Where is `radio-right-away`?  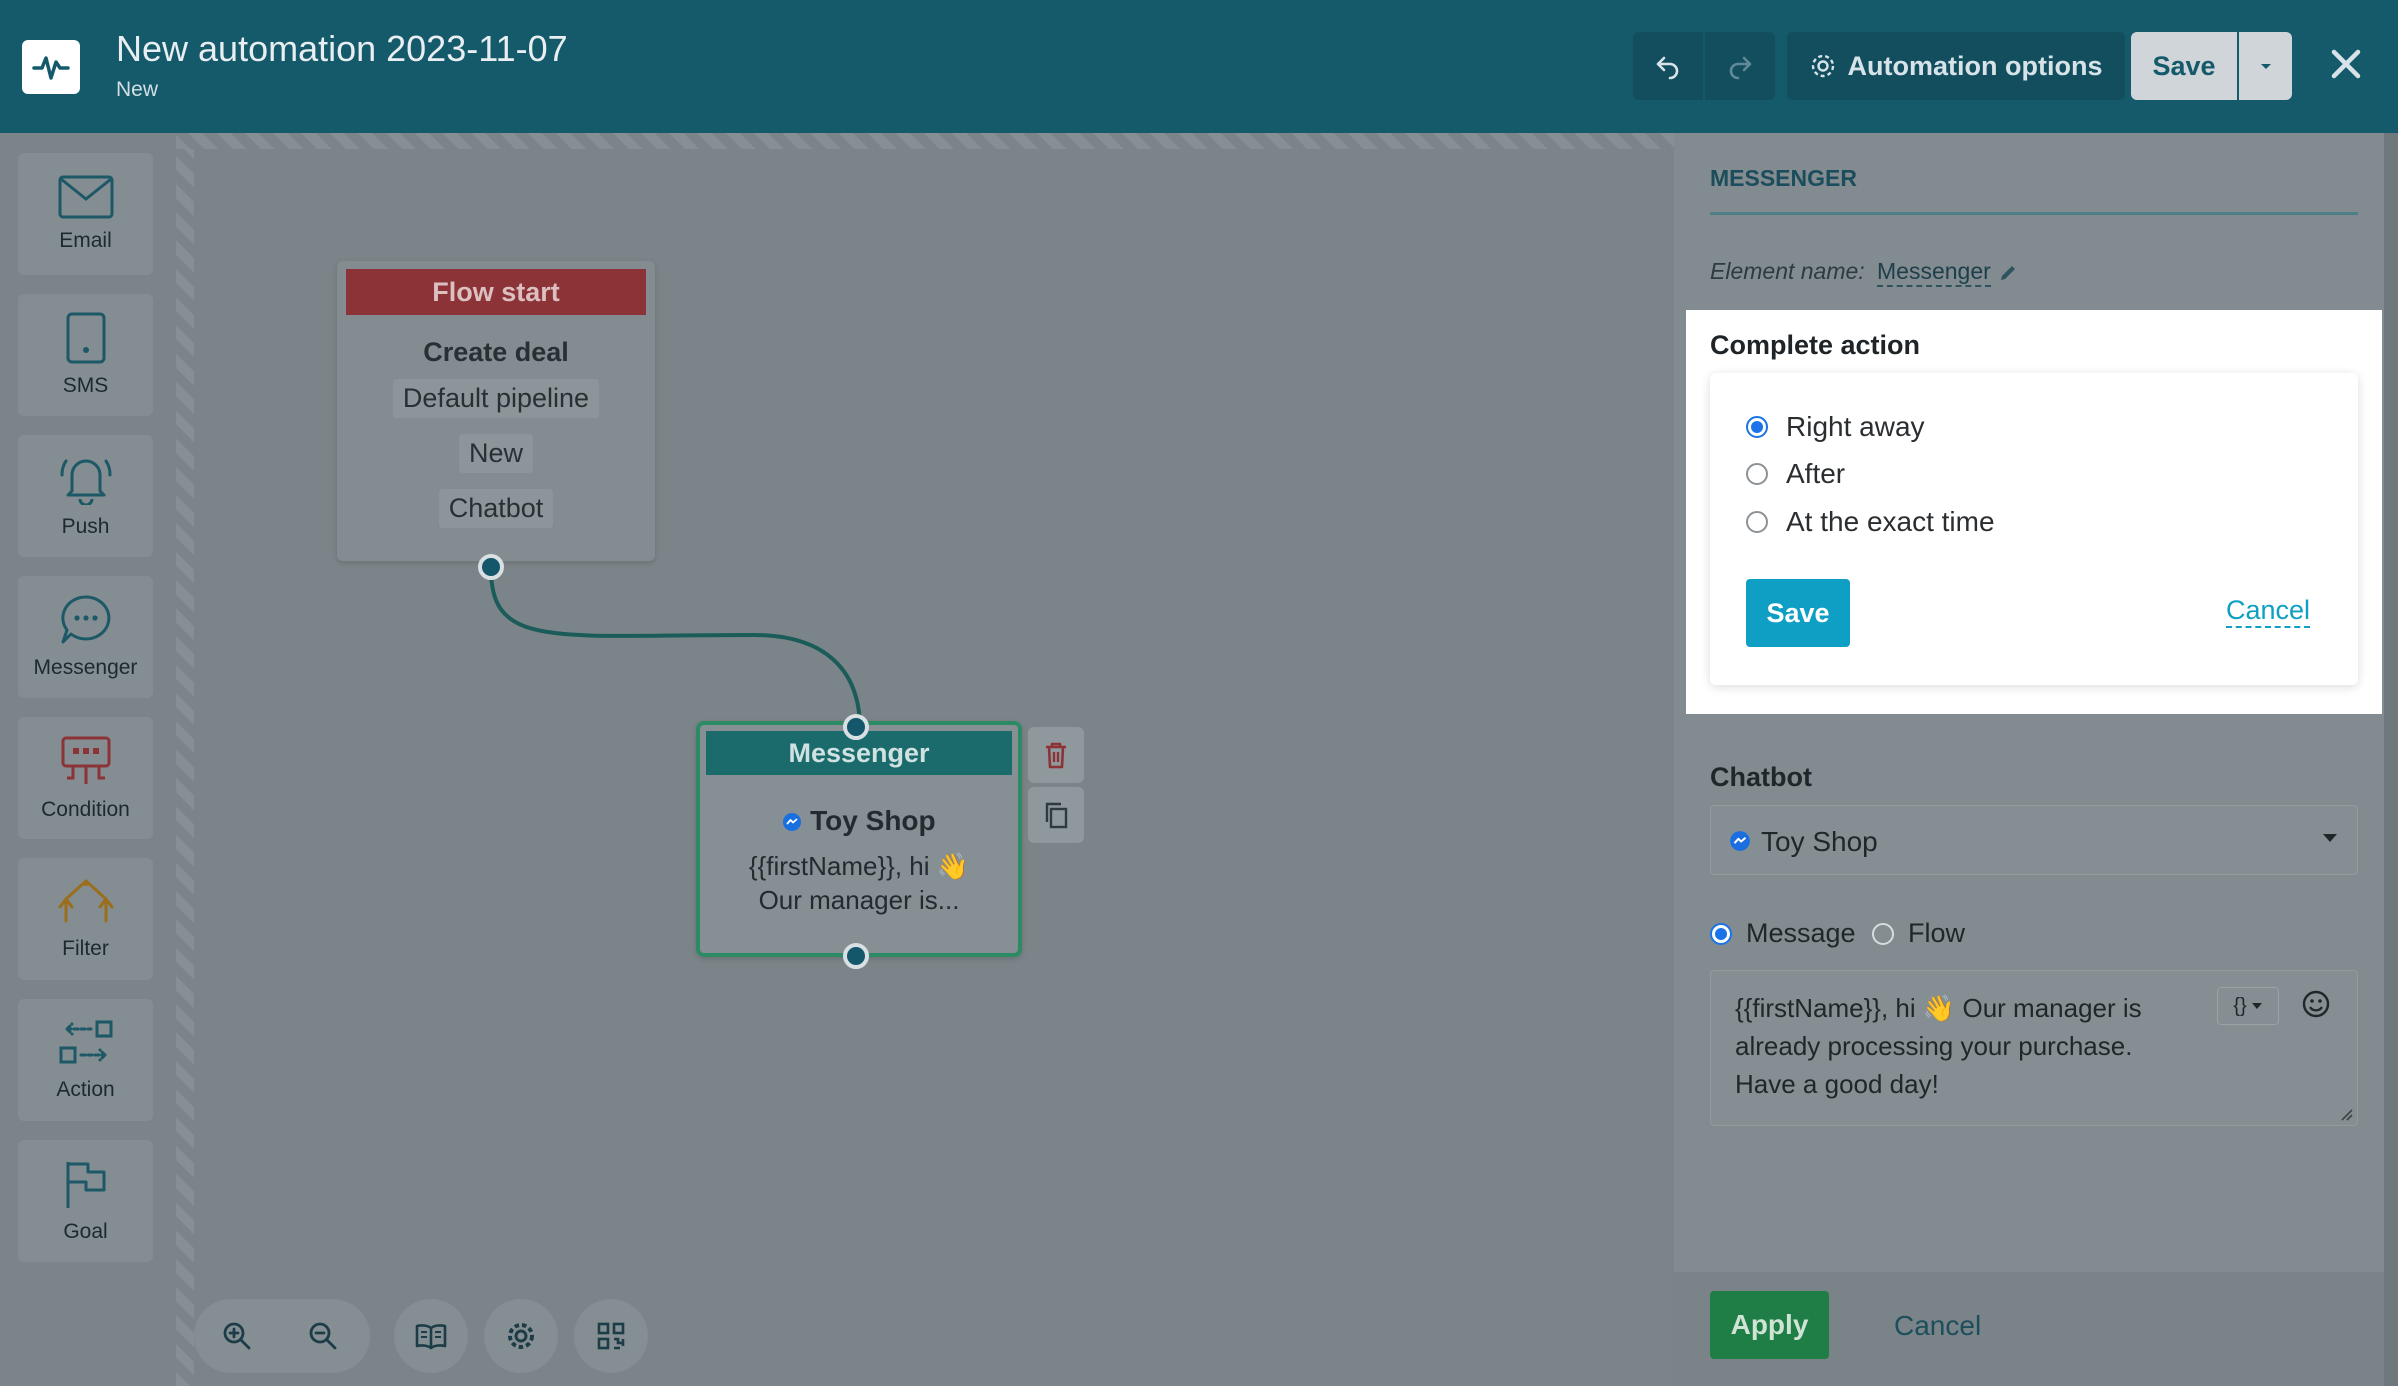 radio-right-away is located at coordinates (1757, 427).